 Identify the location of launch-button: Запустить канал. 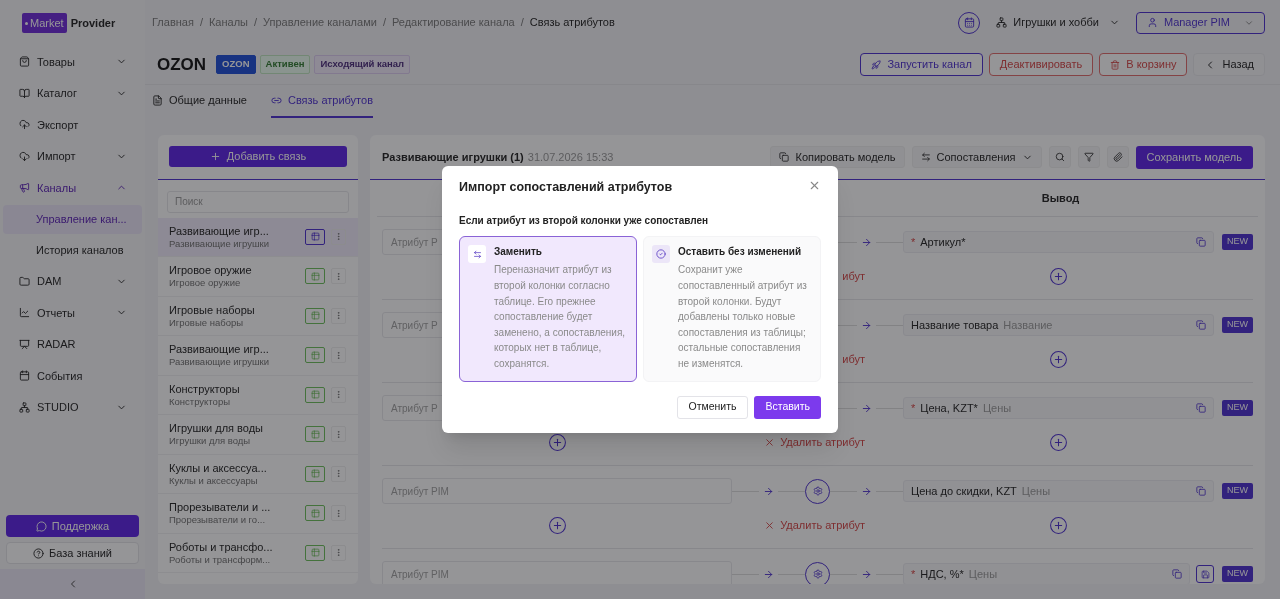
(921, 64).